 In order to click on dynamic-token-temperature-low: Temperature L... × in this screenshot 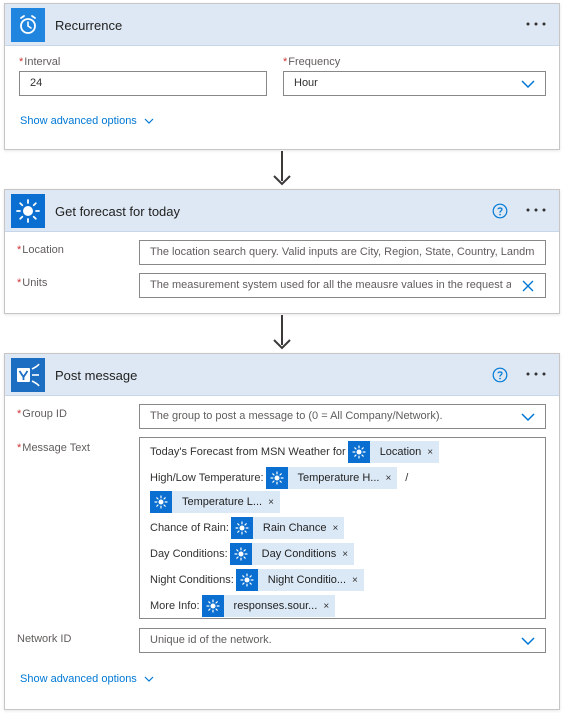, I will do `click(215, 502)`.